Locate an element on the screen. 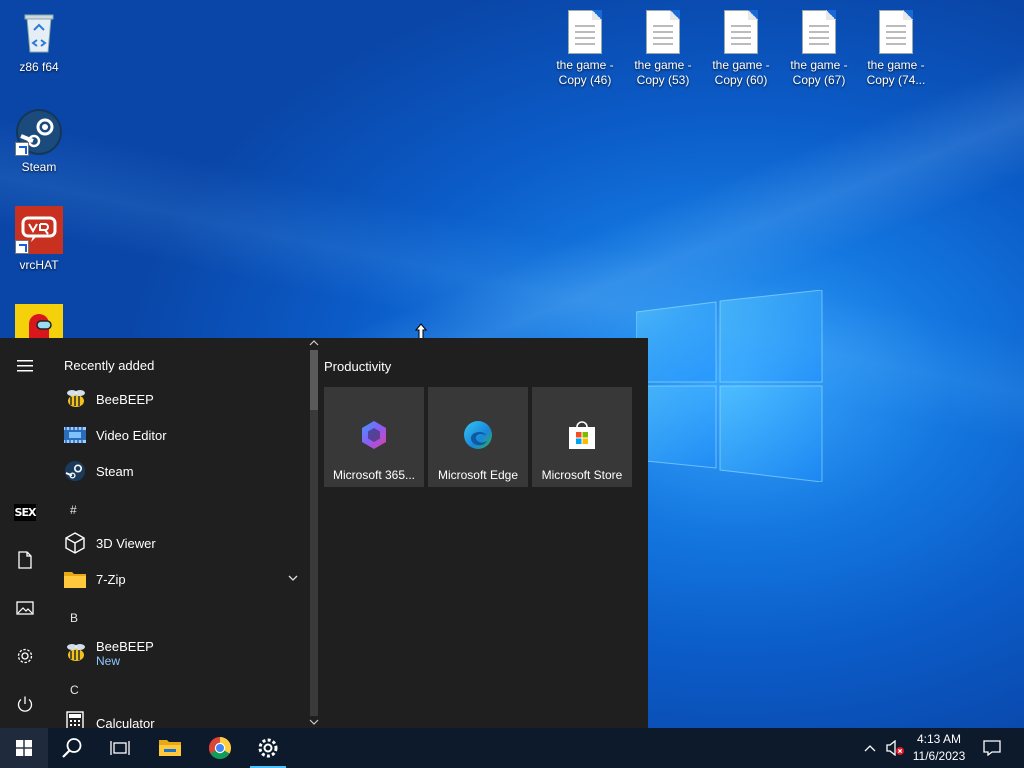  folder-icon is located at coordinates (75, 579).